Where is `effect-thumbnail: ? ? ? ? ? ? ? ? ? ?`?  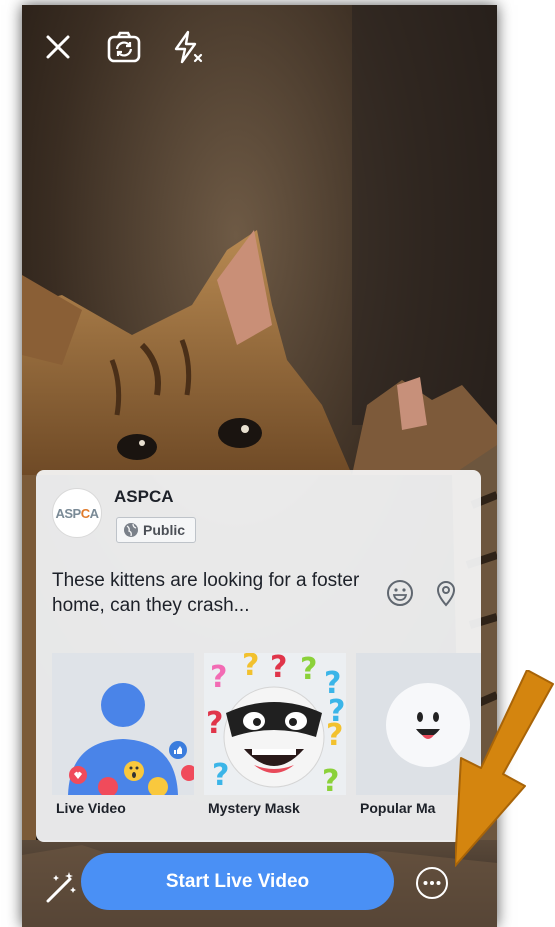
effect-thumbnail: ? ? ? ? ? ? ? ? ? ? is located at coordinates (275, 724).